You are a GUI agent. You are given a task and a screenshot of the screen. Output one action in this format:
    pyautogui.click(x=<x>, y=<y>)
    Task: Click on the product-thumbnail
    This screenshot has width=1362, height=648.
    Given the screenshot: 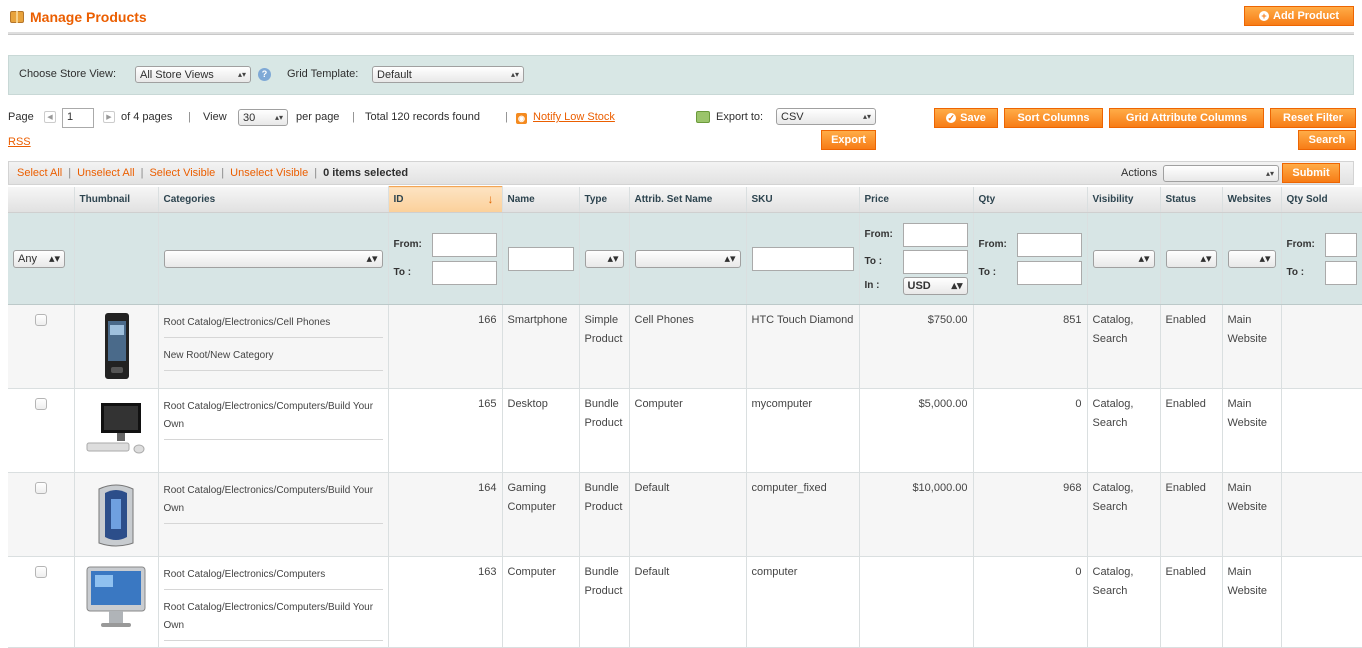 What is the action you would take?
    pyautogui.click(x=116, y=430)
    